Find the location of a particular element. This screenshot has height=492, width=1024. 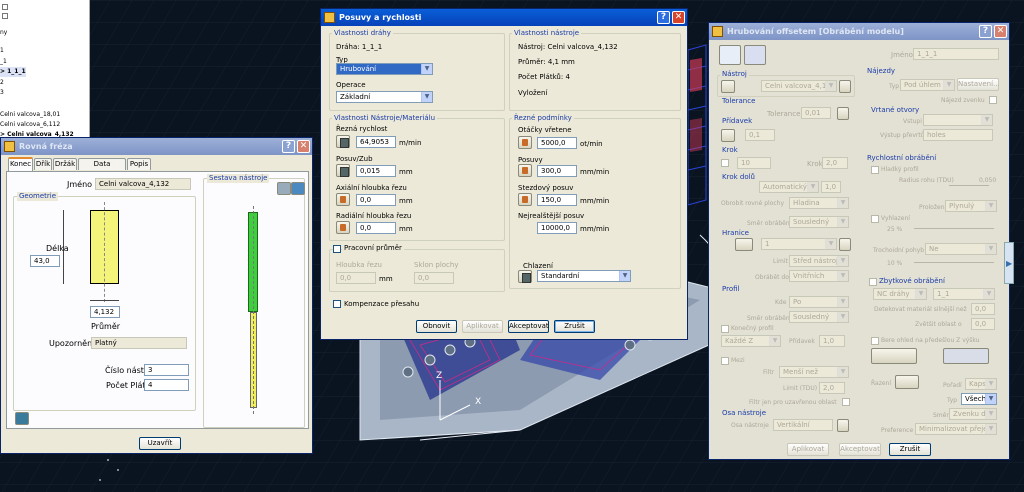

axialni-field: 0,0 is located at coordinates (376, 200).